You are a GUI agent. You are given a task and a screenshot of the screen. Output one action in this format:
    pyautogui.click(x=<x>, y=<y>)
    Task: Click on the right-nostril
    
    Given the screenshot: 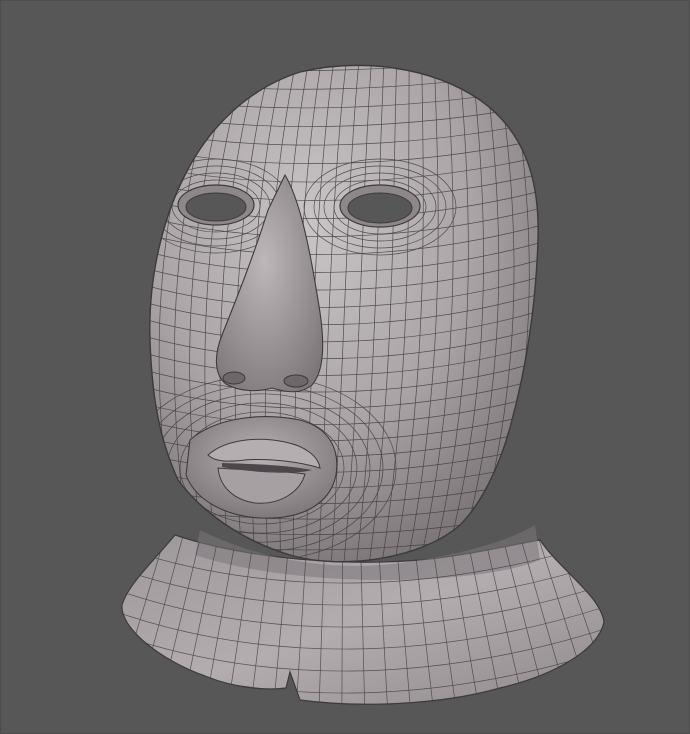 What is the action you would take?
    pyautogui.click(x=296, y=381)
    